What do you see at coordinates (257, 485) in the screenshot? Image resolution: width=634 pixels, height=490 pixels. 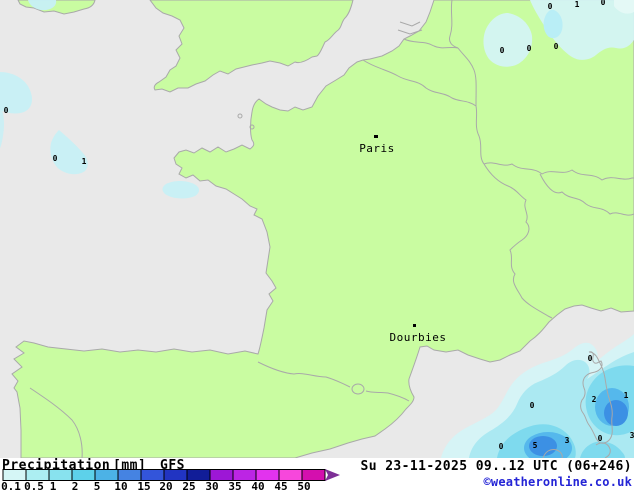 I see `tick-label: 40` at bounding box center [257, 485].